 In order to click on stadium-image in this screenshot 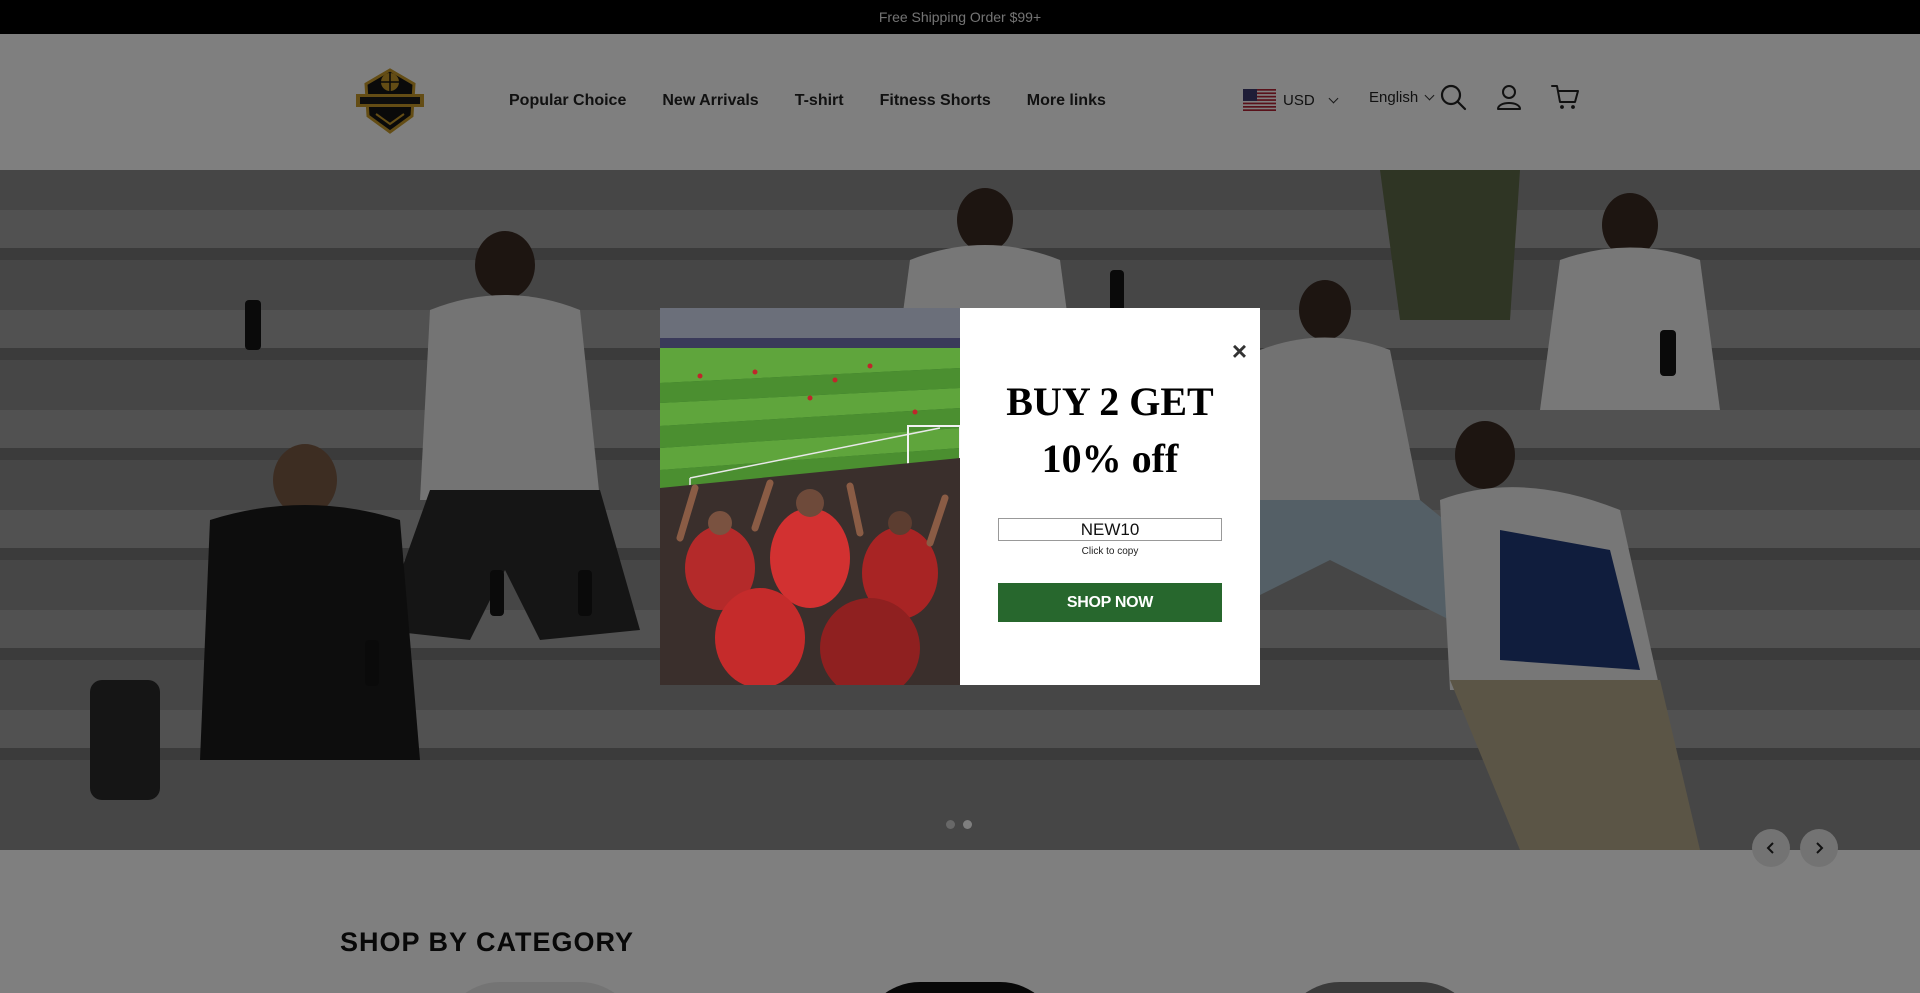, I will do `click(810, 496)`.